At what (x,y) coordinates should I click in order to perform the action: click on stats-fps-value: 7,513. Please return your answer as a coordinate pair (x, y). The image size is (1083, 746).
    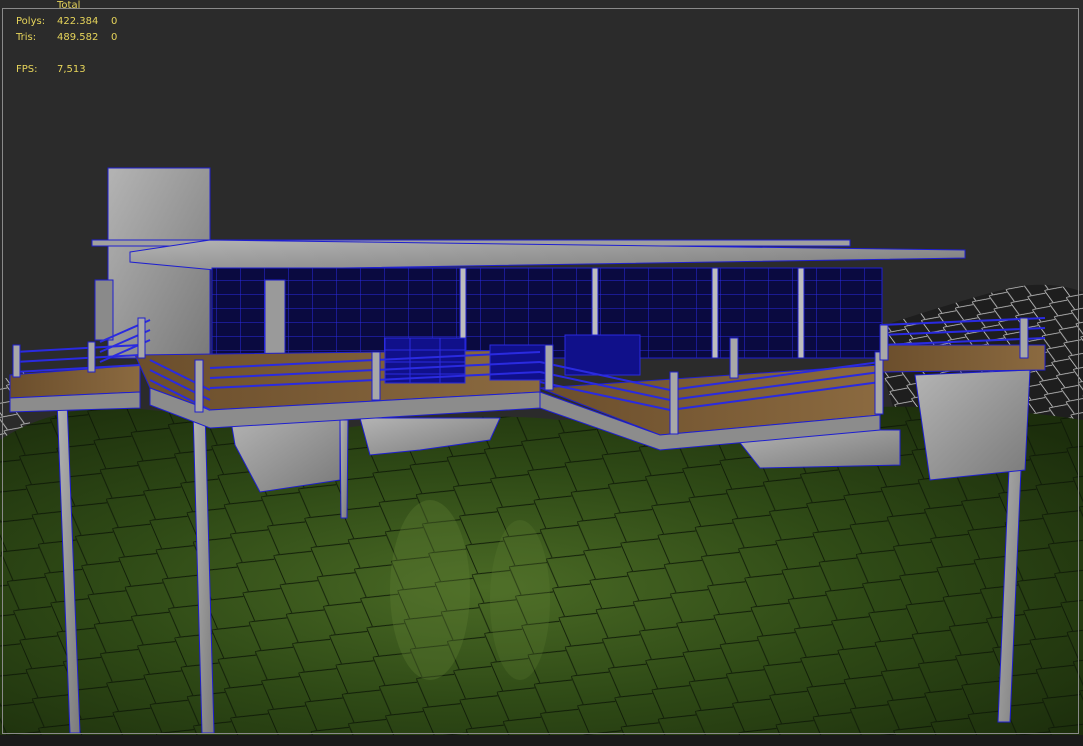
    Looking at the image, I should click on (71, 69).